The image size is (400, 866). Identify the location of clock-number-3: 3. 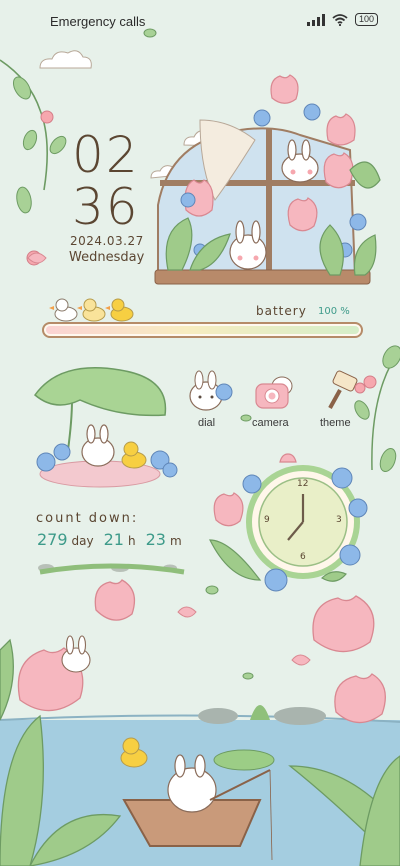
(339, 520).